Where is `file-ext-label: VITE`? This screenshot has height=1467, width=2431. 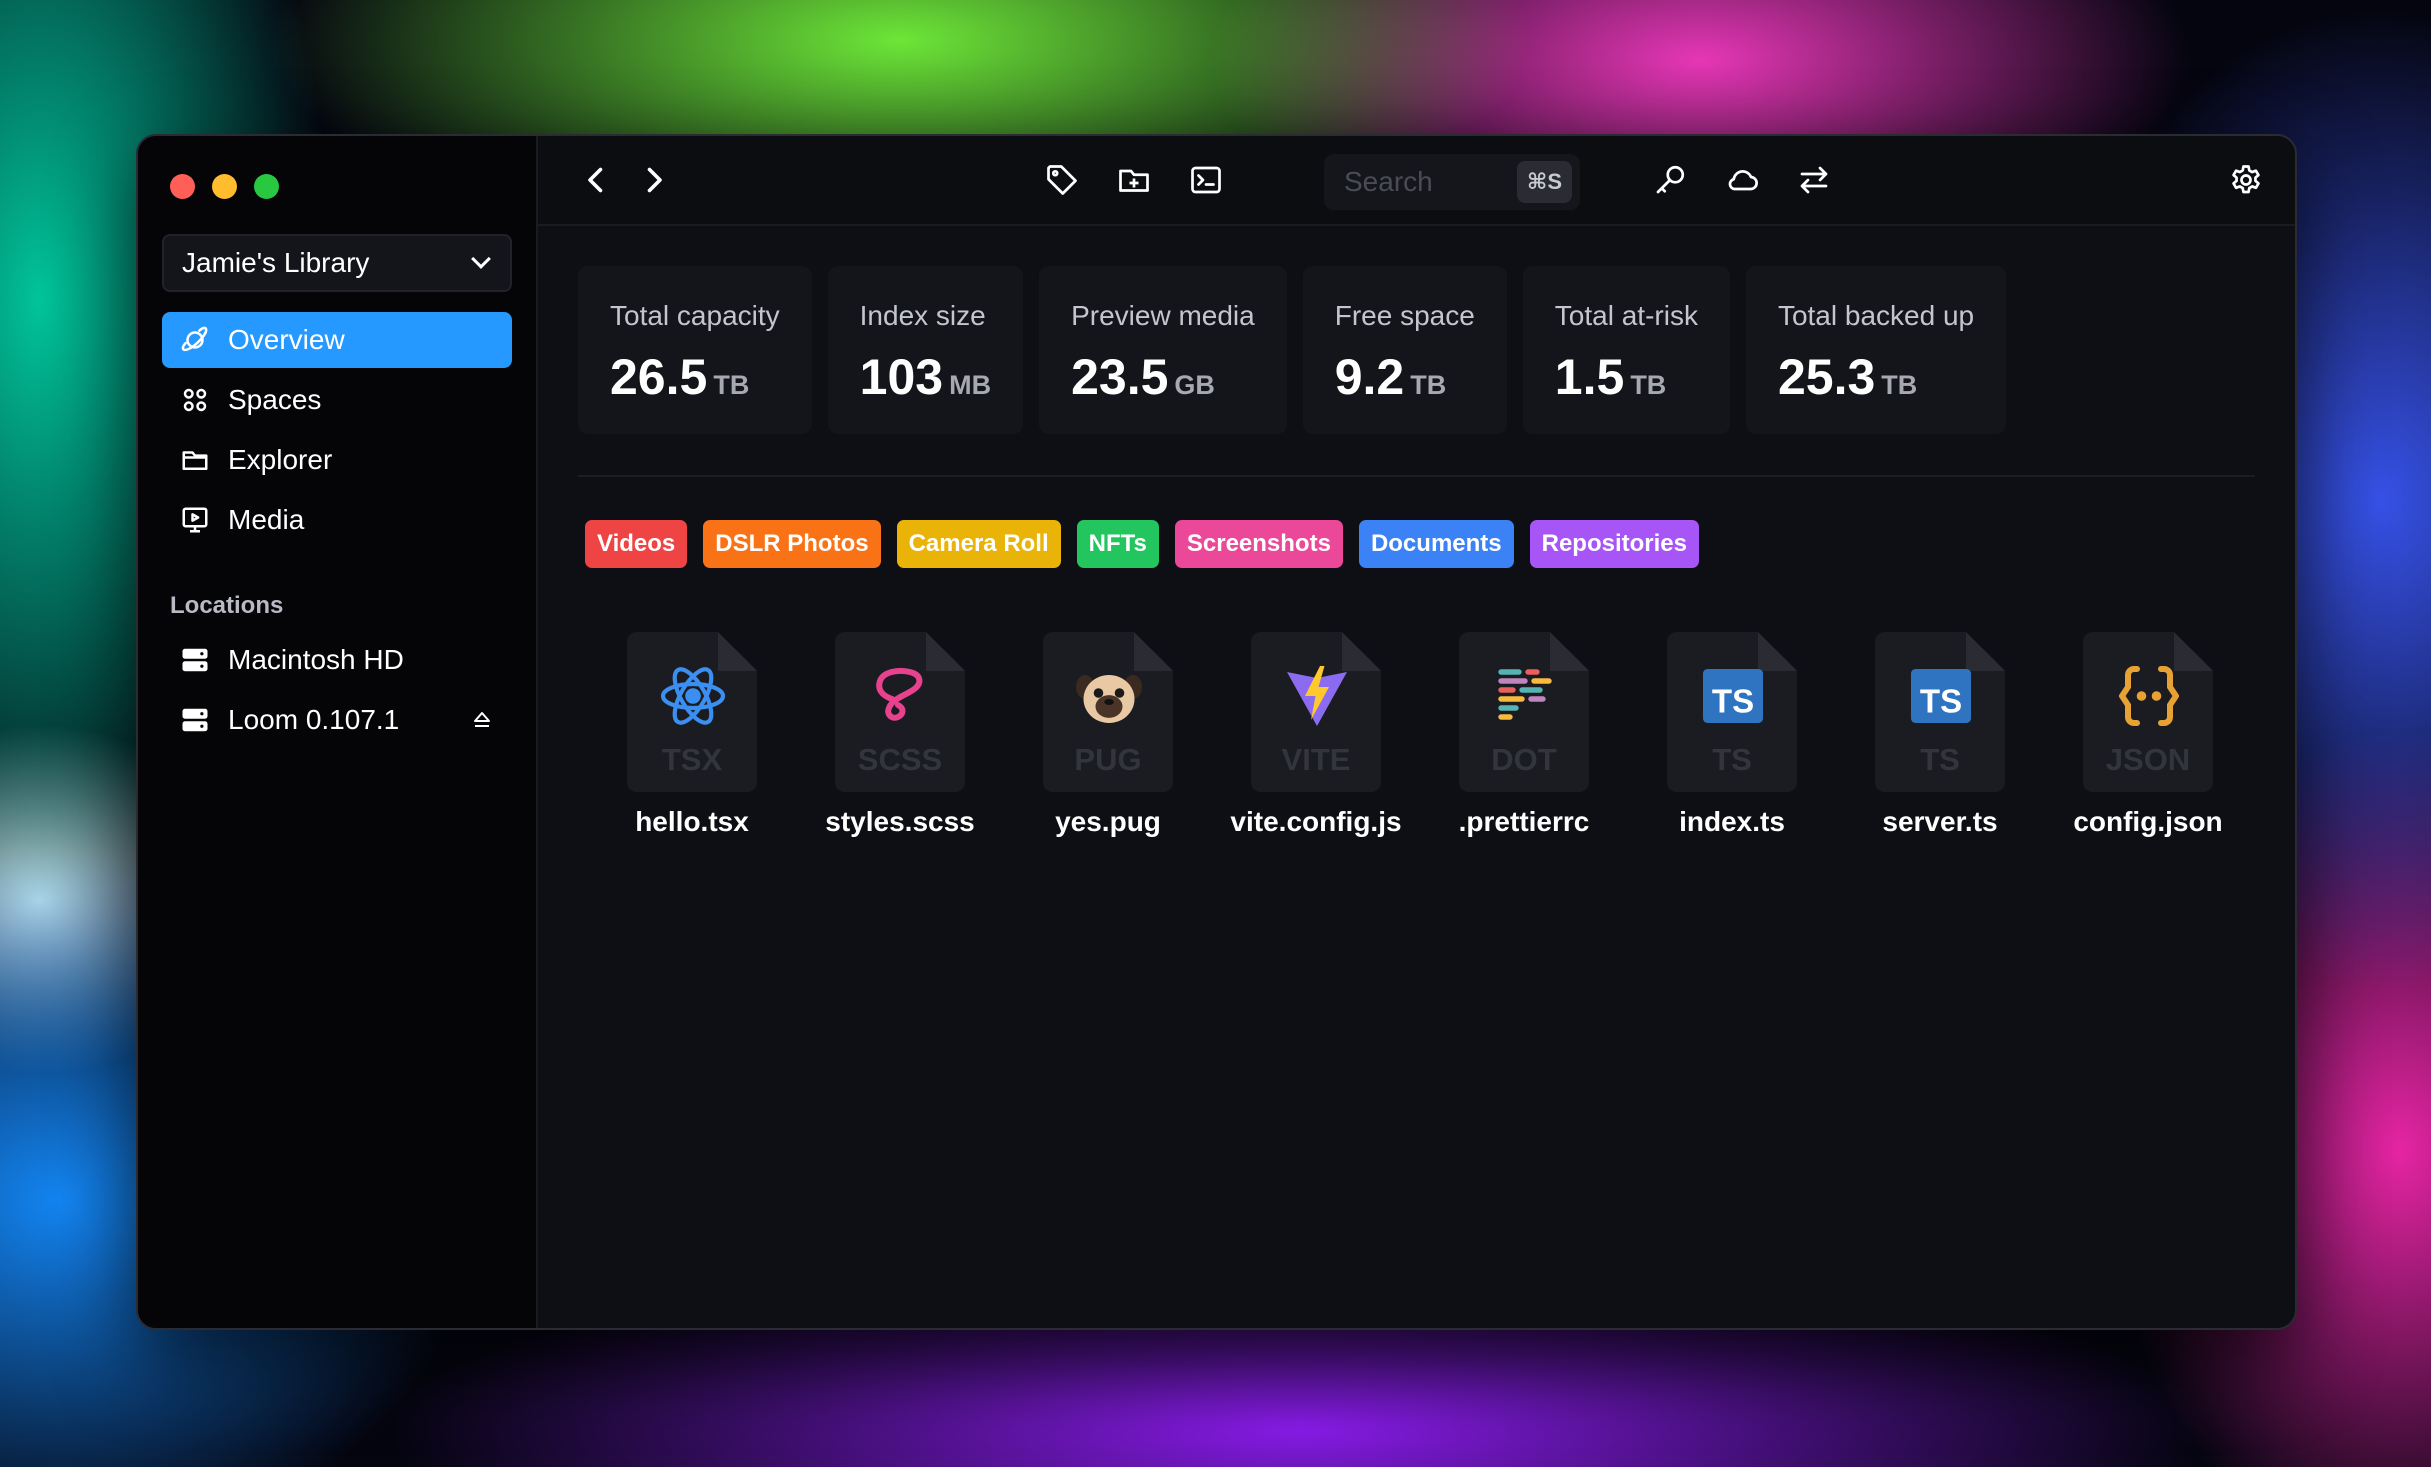
file-ext-label: VITE is located at coordinates (1316, 759).